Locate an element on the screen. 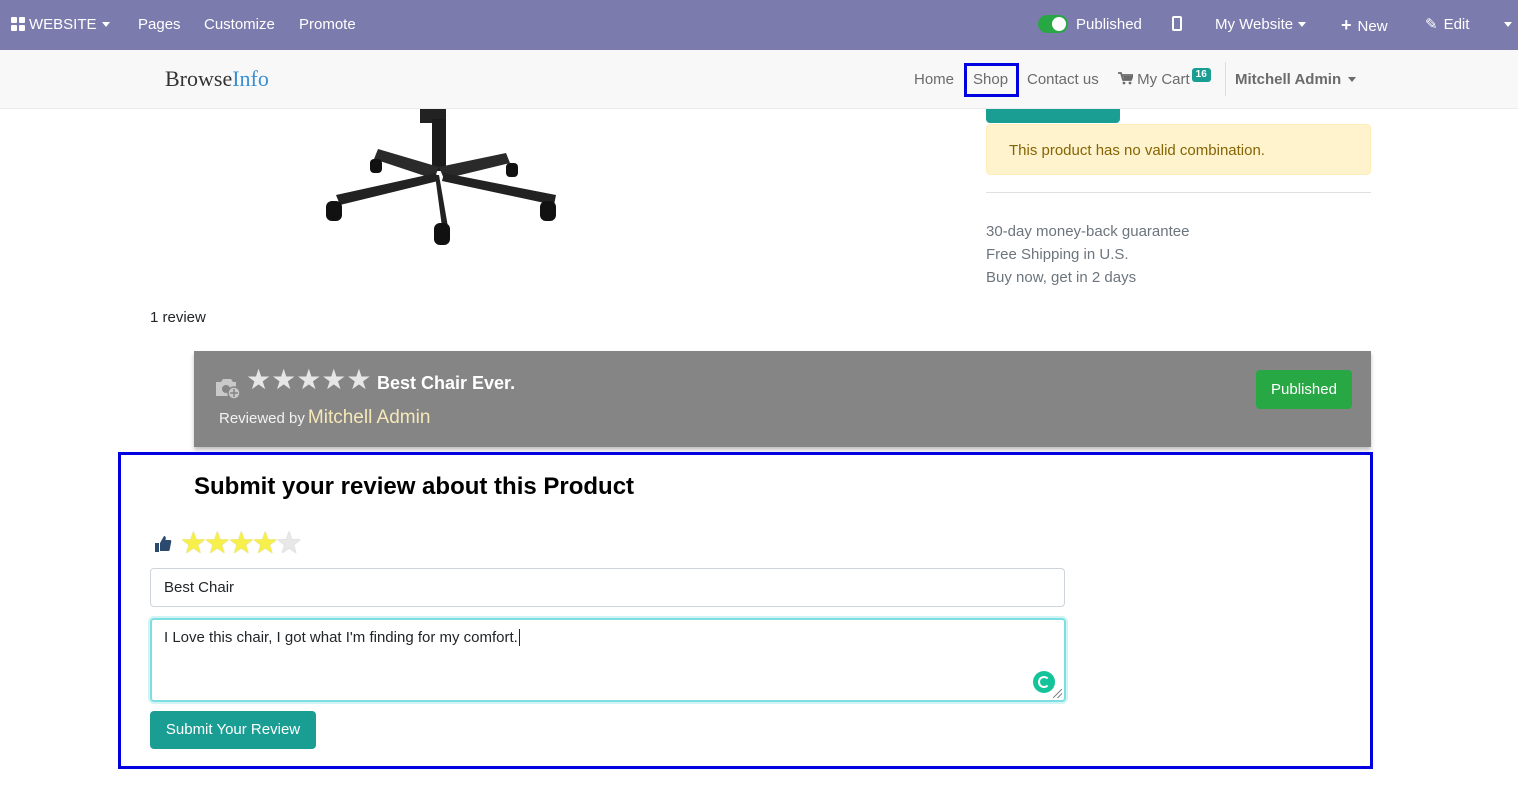 The height and width of the screenshot is (787, 1518). published-toggle: Published is located at coordinates (1090, 25).